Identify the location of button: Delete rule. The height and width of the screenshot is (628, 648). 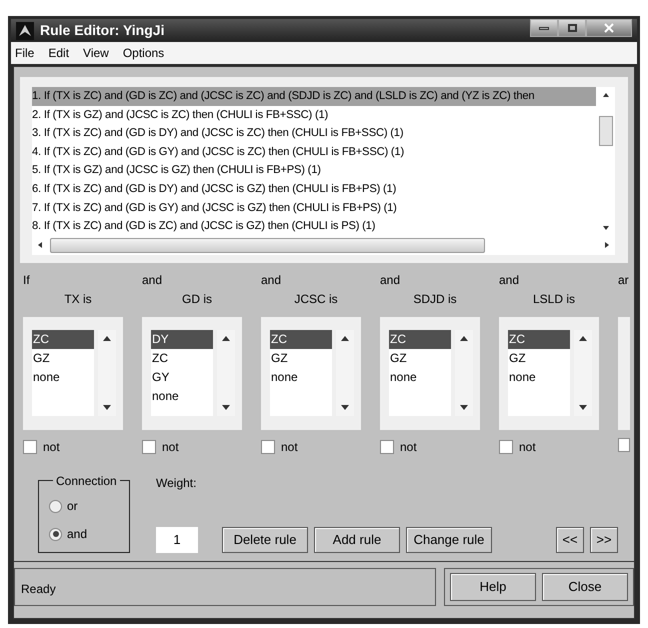
(265, 539).